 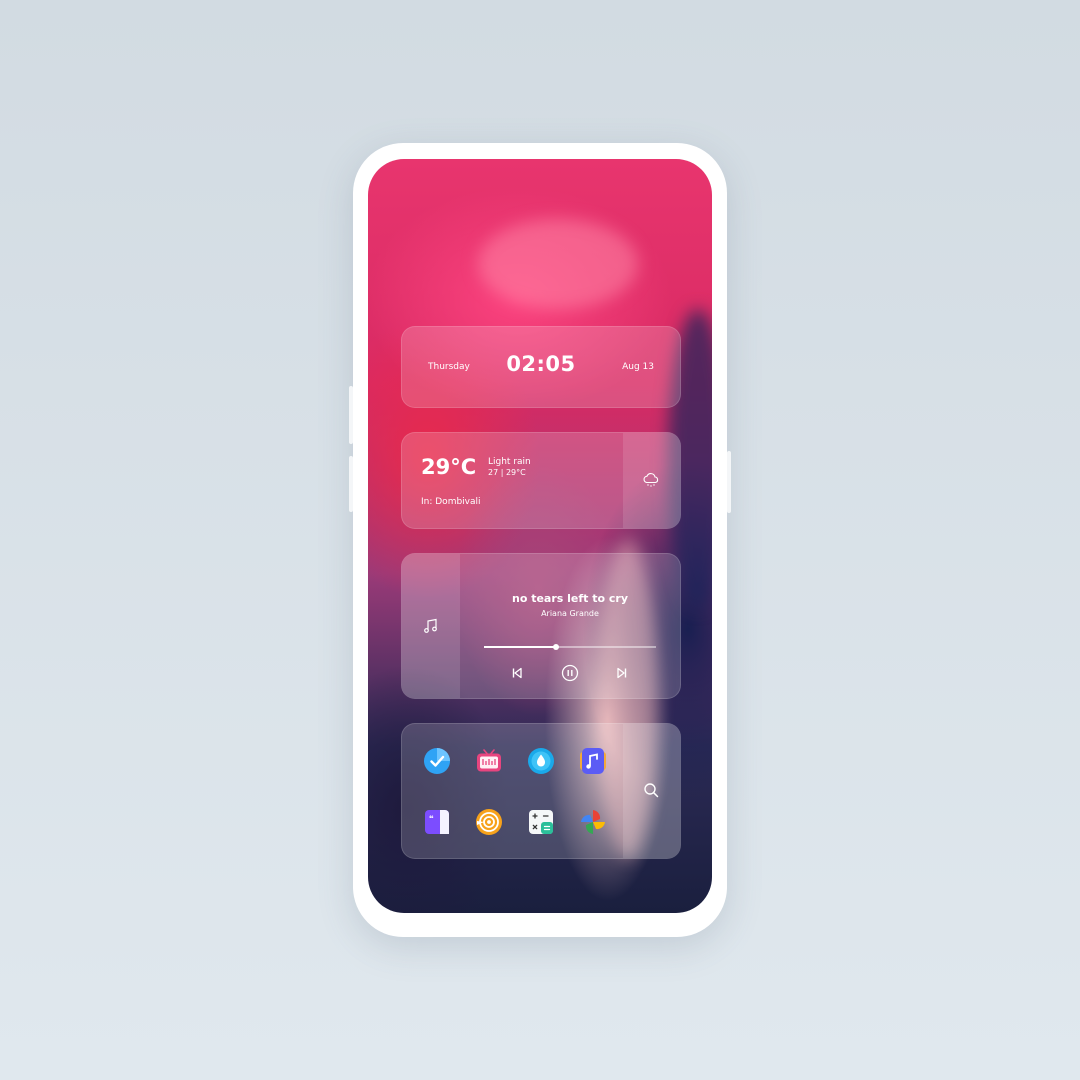 What do you see at coordinates (558, 264) in the screenshot?
I see `wallpaper-swirl` at bounding box center [558, 264].